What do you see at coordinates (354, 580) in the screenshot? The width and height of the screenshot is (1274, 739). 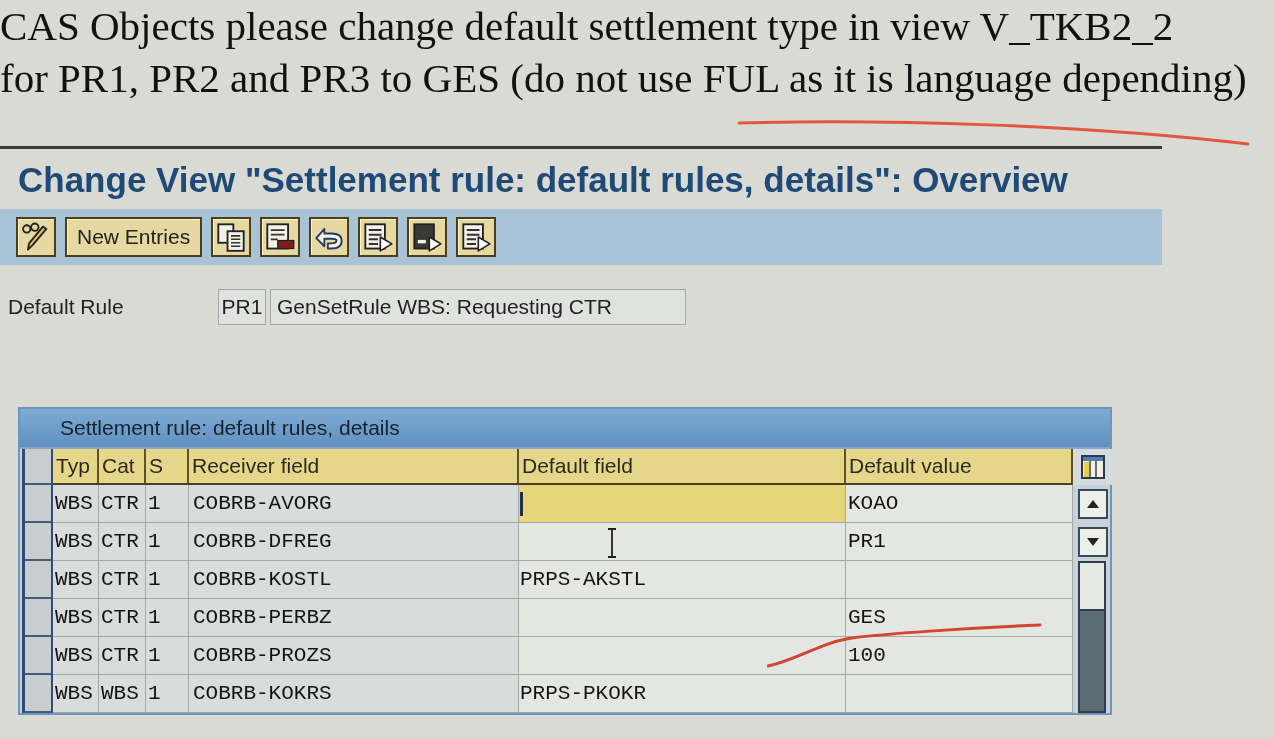 I see `table-cell: COBRB-KOSTL` at bounding box center [354, 580].